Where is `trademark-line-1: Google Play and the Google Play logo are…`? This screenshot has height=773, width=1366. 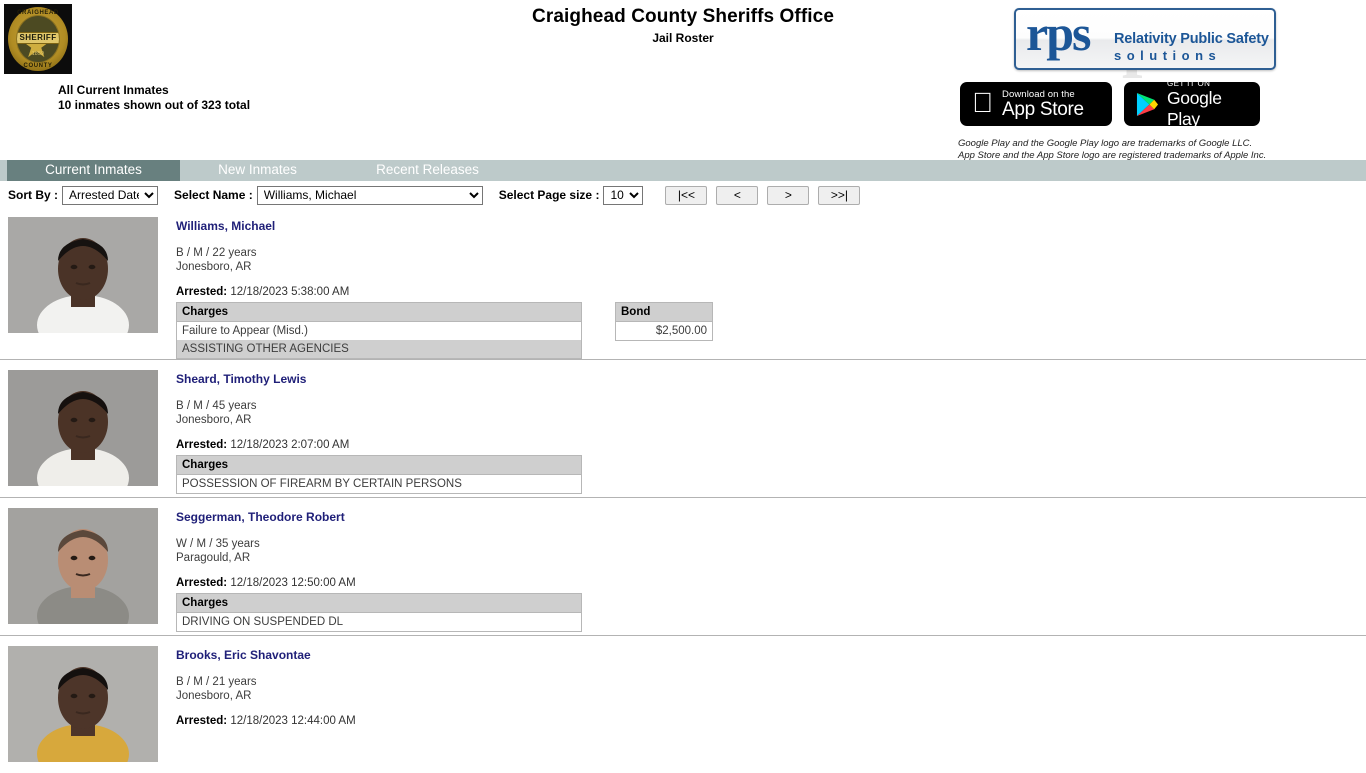 trademark-line-1: Google Play and the Google Play logo are… is located at coordinates (1105, 143).